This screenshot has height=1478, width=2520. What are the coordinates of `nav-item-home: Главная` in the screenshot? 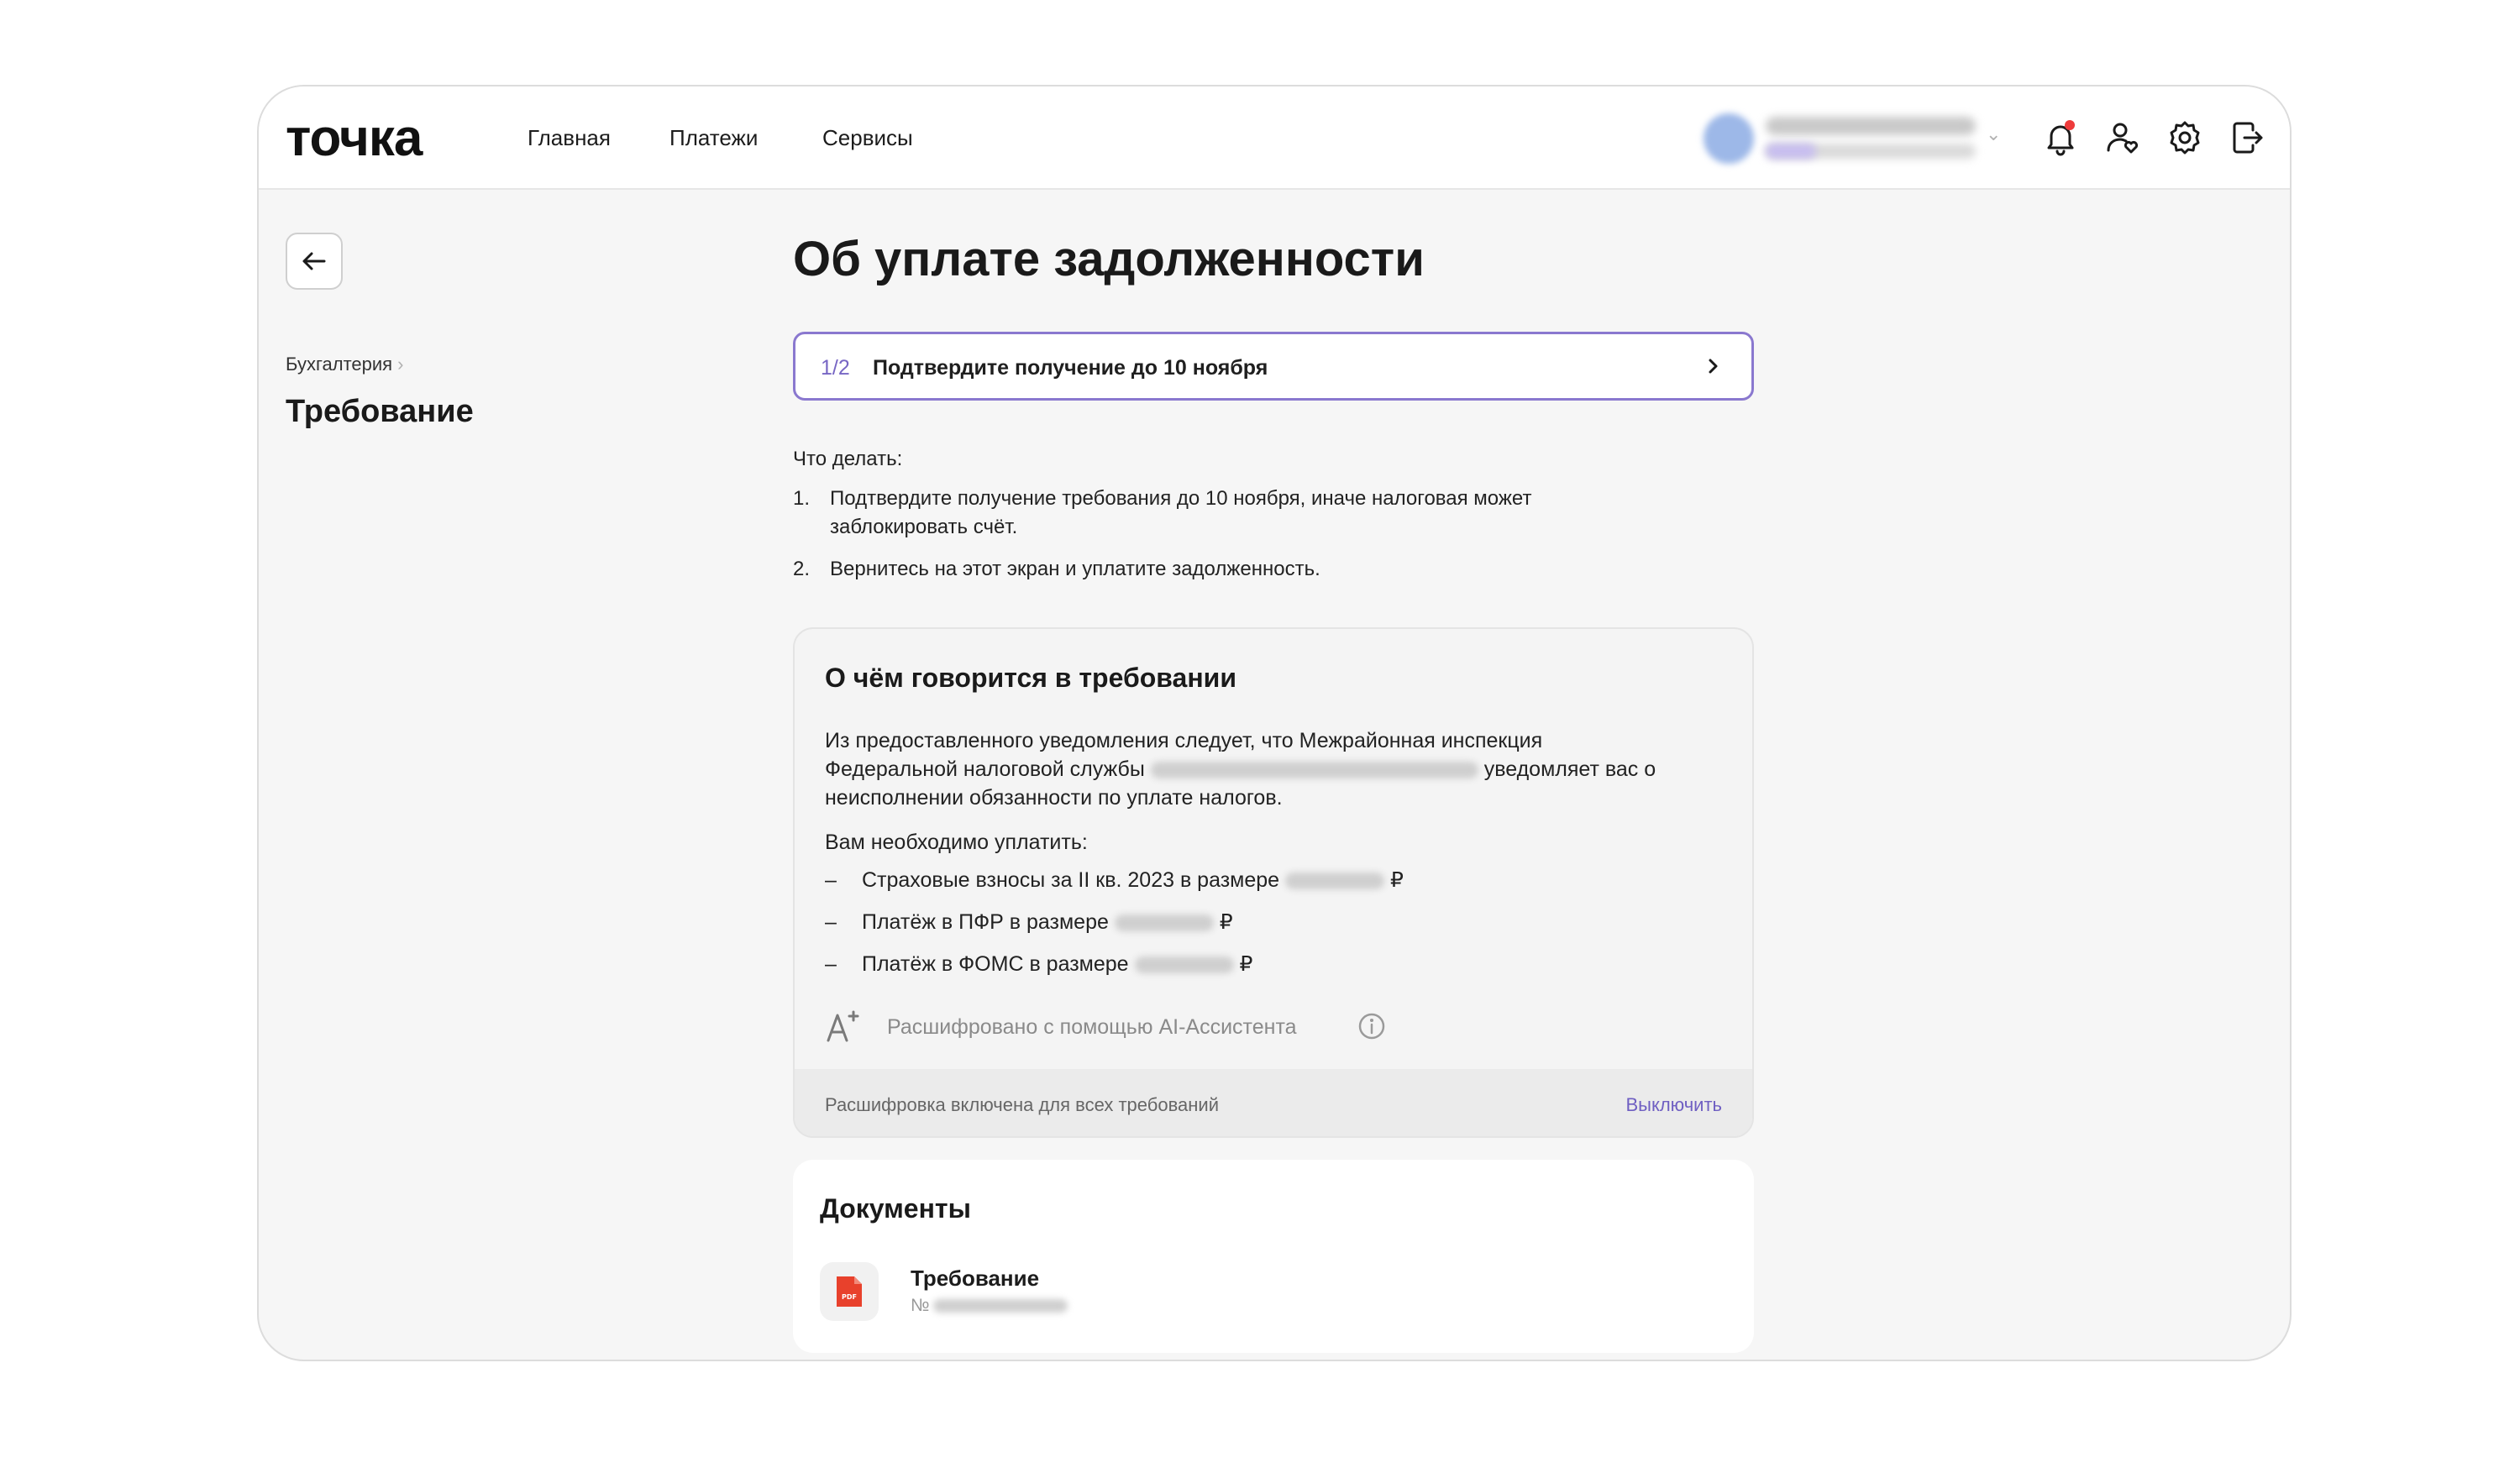 It's located at (569, 138).